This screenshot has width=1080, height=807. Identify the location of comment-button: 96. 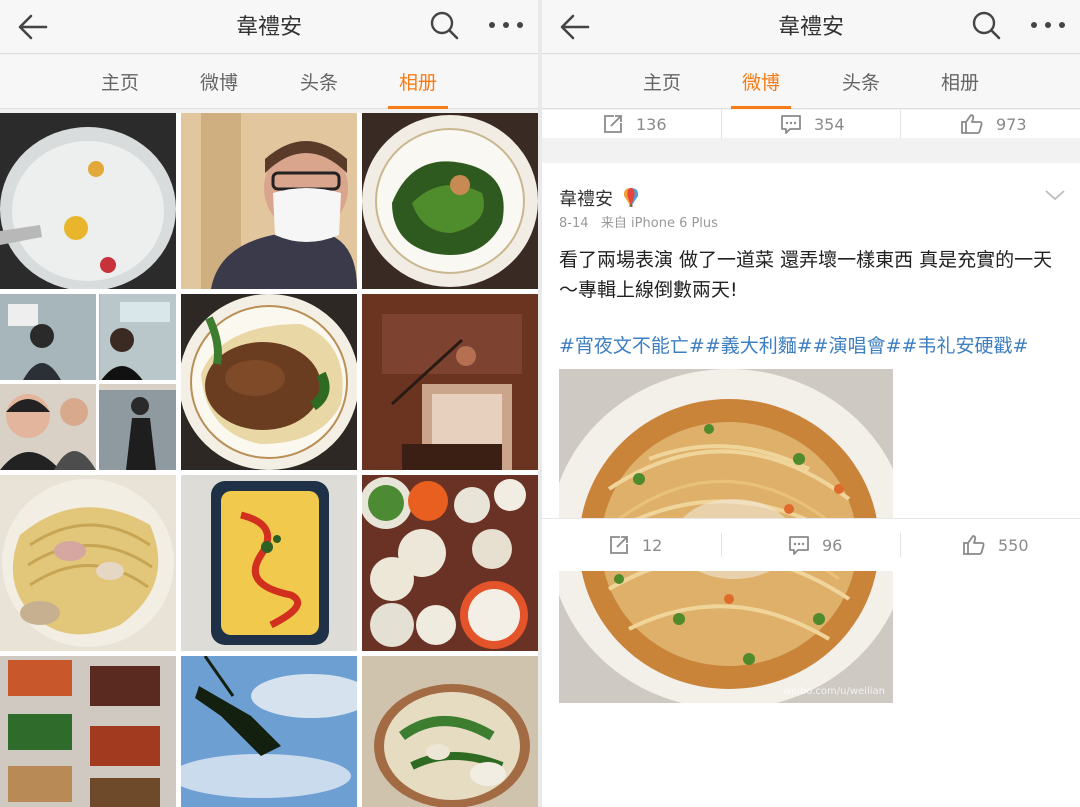
(815, 545).